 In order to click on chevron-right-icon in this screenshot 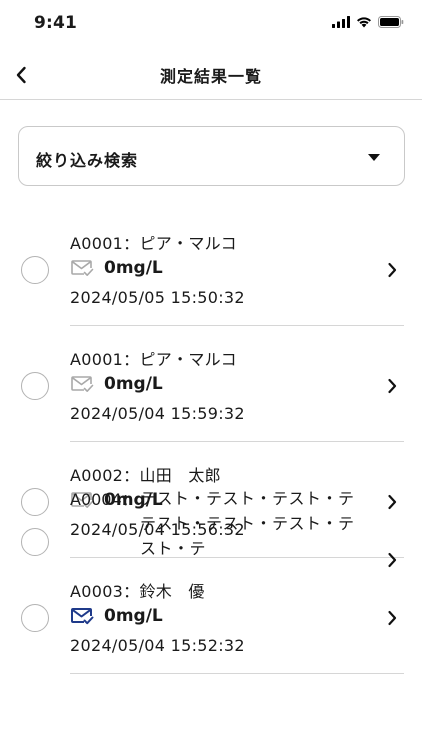, I will do `click(392, 560)`.